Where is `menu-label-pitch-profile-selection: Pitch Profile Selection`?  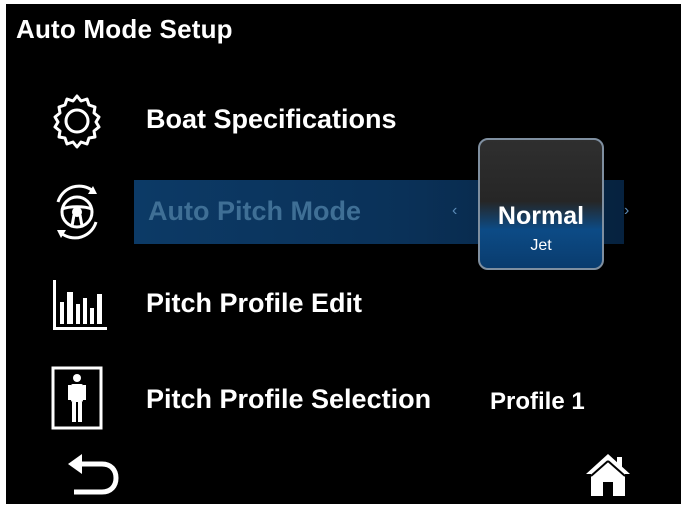 menu-label-pitch-profile-selection: Pitch Profile Selection is located at coordinates (289, 399).